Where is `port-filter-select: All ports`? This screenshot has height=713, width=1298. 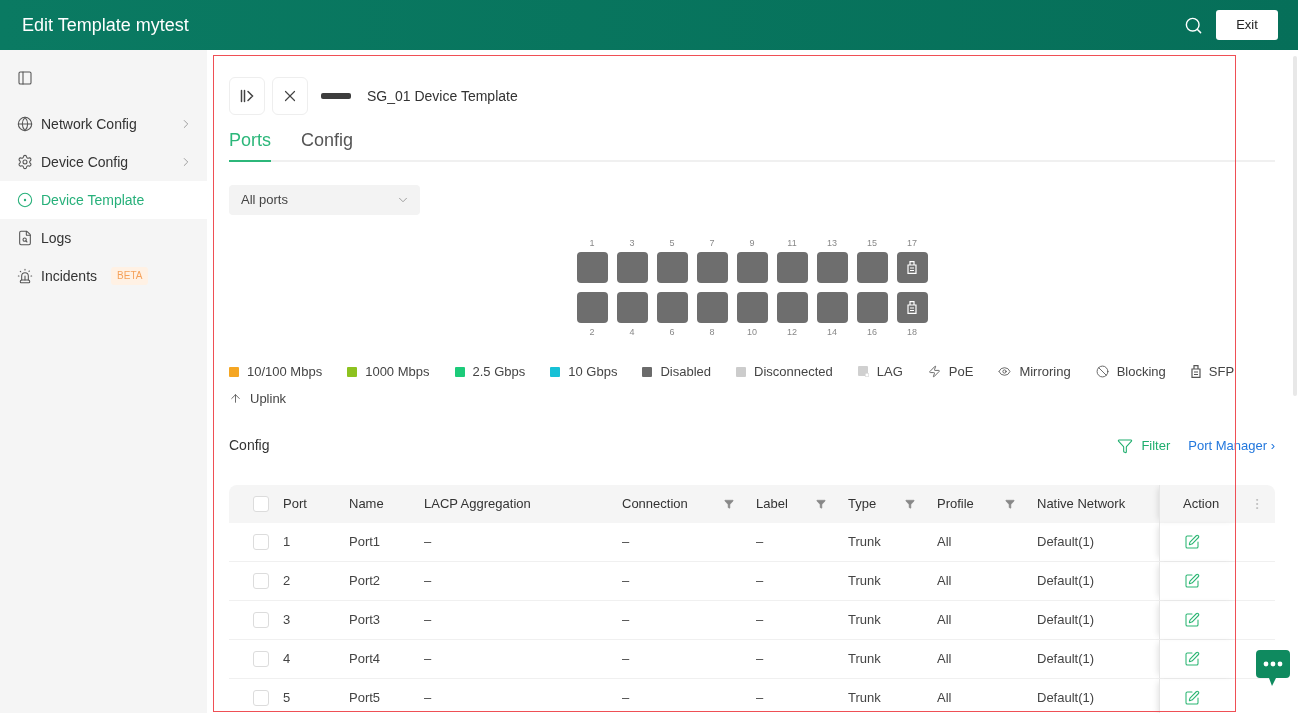
port-filter-select: All ports is located at coordinates (324, 200).